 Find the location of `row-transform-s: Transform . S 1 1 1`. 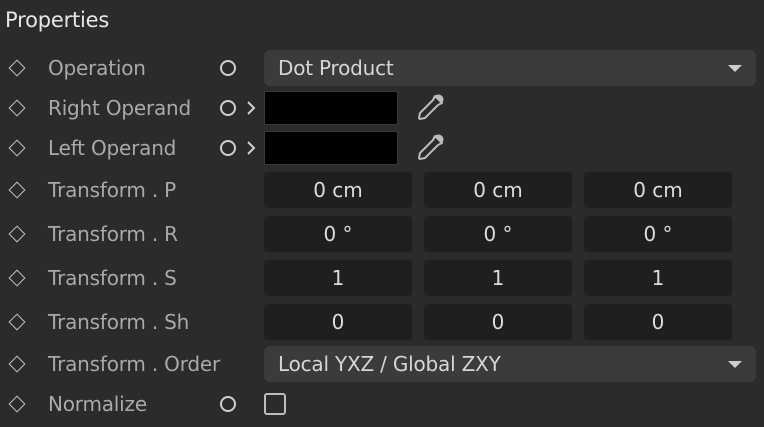

row-transform-s: Transform . S 1 1 1 is located at coordinates (382, 278).